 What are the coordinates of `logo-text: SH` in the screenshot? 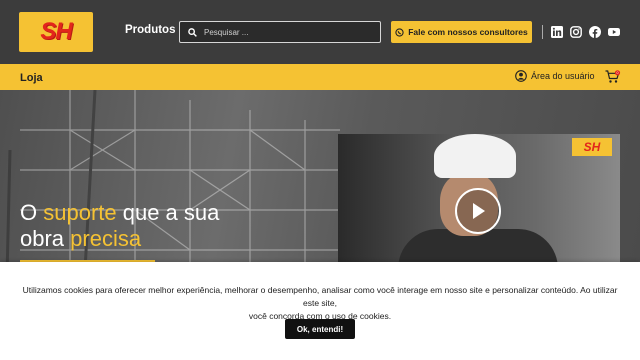 It's located at (56, 31).